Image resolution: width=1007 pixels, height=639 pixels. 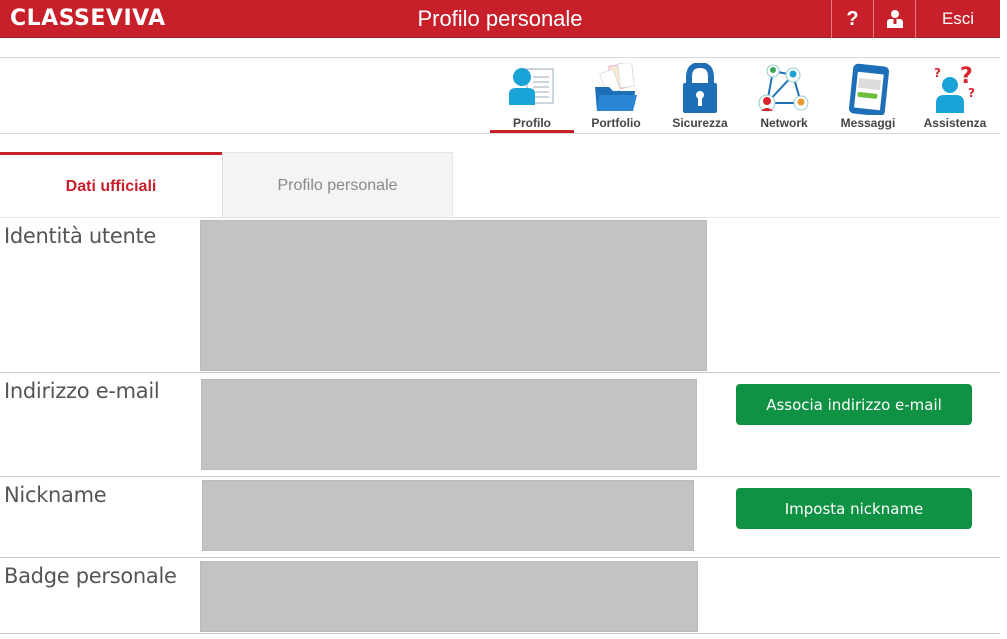 I want to click on row-badge-personale: Badge personale, so click(x=500, y=596).